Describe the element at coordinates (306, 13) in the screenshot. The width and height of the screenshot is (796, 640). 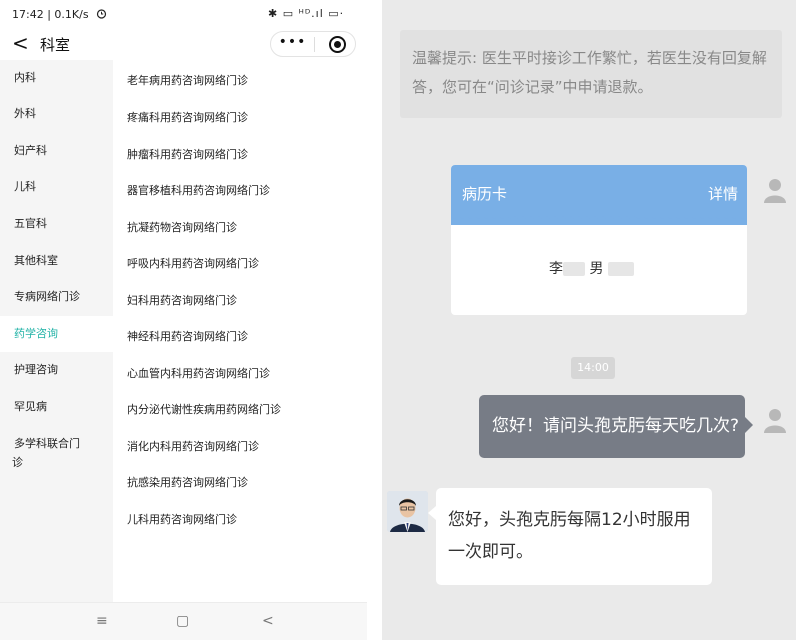
I see `system-icons: ✱ ▭ ᴴᴰ.ıl ▭·` at that location.